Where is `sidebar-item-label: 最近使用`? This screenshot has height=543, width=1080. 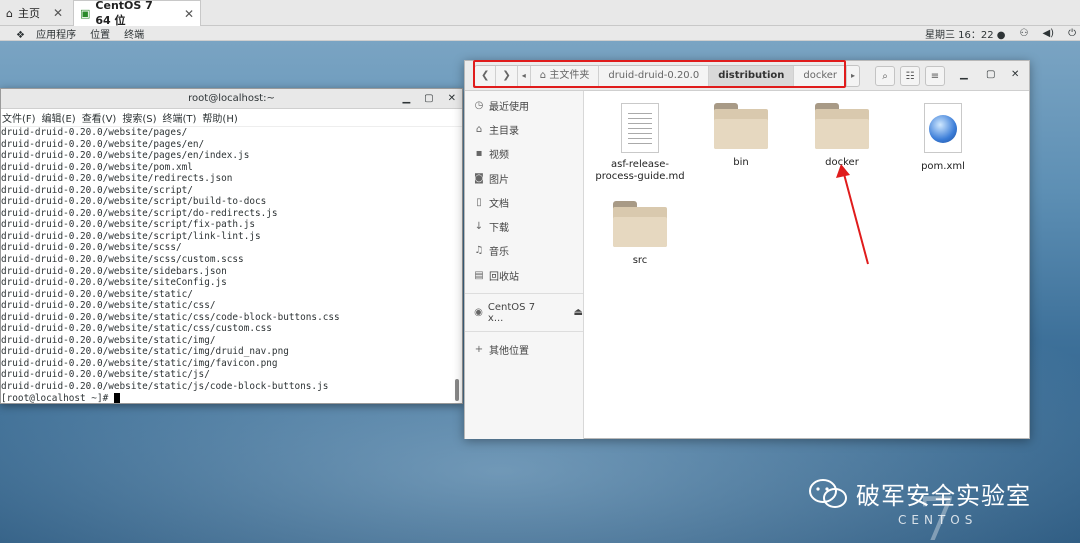 sidebar-item-label: 最近使用 is located at coordinates (509, 107).